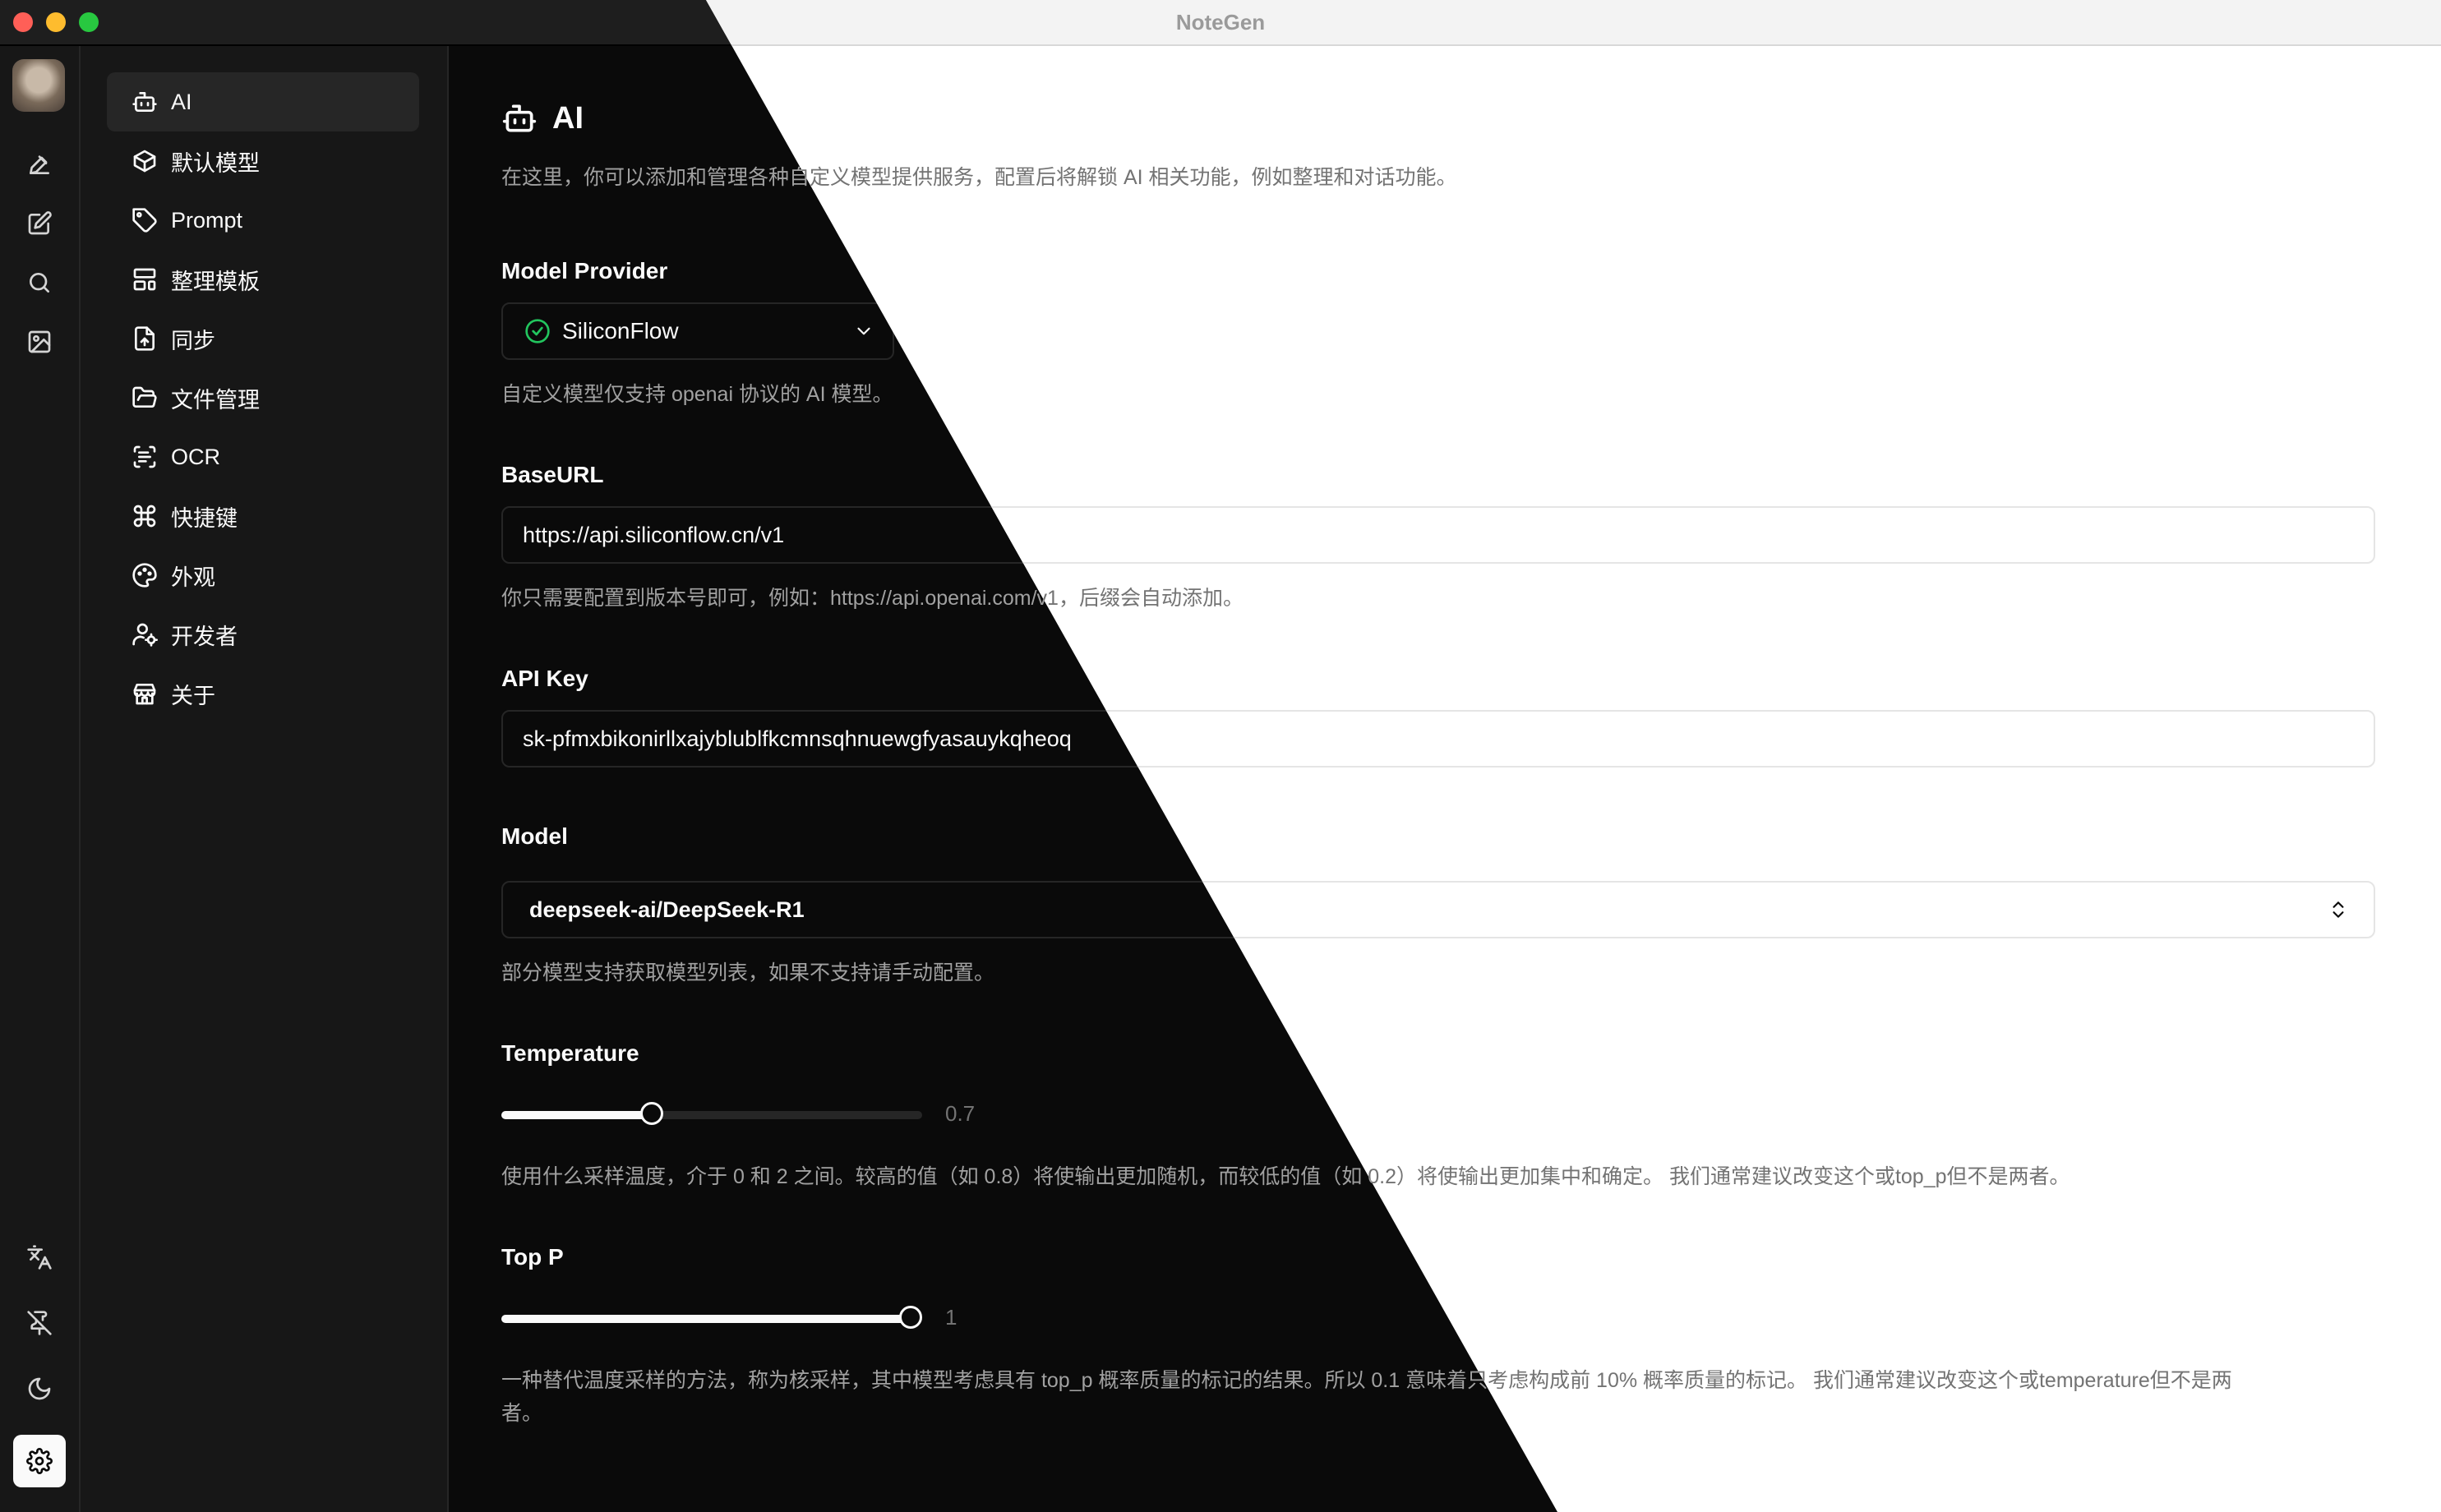 This screenshot has width=2441, height=1512. What do you see at coordinates (39, 283) in the screenshot?
I see `search-icon` at bounding box center [39, 283].